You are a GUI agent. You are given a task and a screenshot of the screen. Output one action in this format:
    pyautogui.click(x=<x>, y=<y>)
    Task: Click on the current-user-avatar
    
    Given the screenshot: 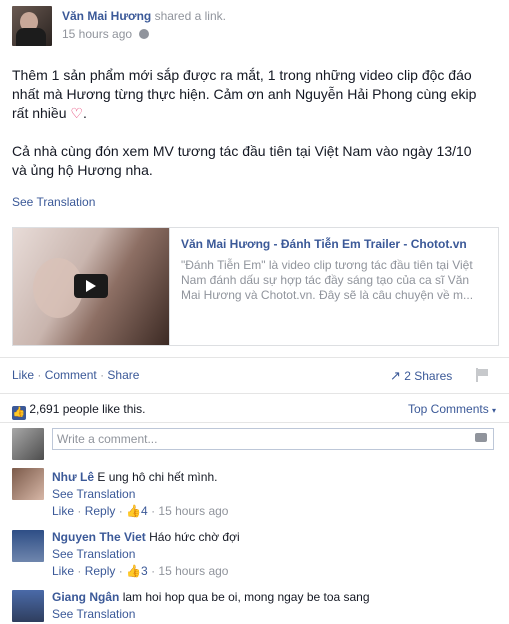 What is the action you would take?
    pyautogui.click(x=28, y=444)
    